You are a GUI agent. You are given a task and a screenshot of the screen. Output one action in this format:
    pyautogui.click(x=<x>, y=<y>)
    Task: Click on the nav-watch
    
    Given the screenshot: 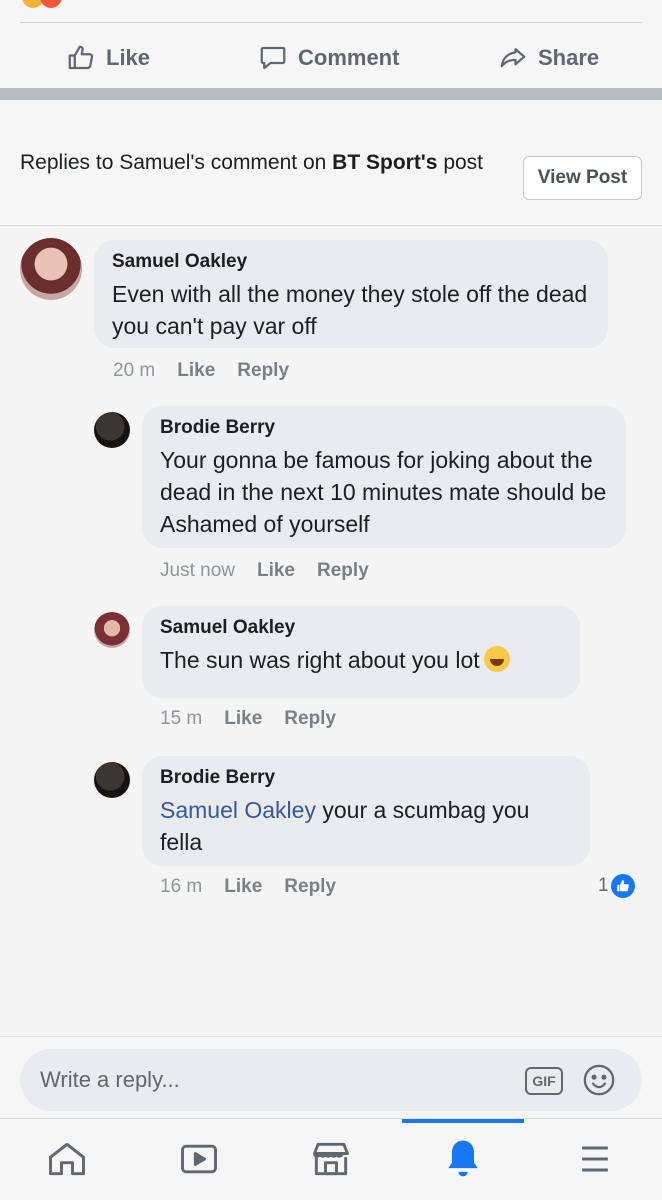 What is the action you would take?
    pyautogui.click(x=199, y=1159)
    